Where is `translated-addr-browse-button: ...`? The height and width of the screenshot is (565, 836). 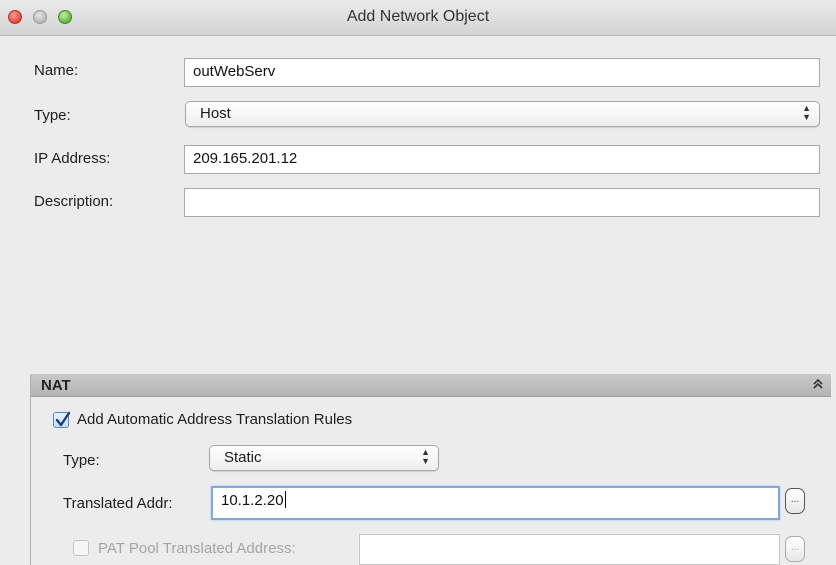
translated-addr-browse-button: ... is located at coordinates (795, 501).